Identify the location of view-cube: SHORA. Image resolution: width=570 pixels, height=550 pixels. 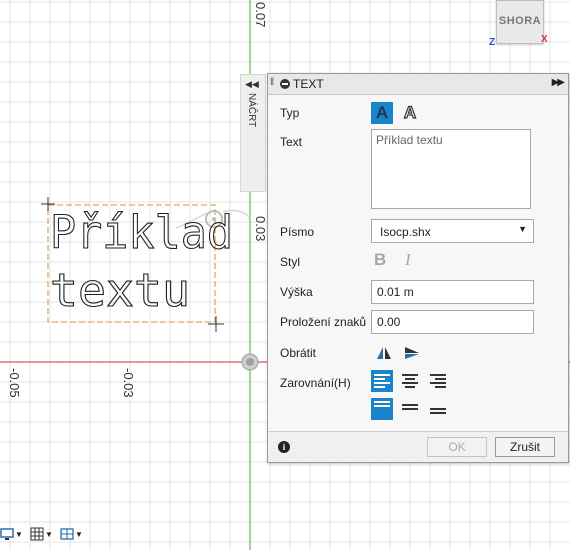
(520, 22).